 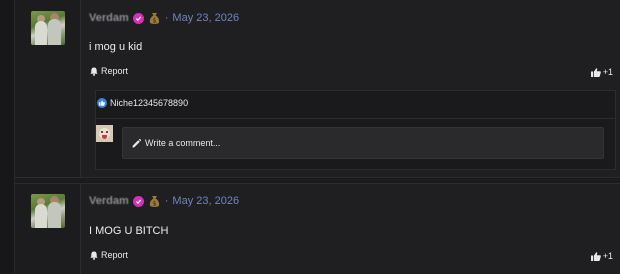 I want to click on pencil-icon, so click(x=136, y=142).